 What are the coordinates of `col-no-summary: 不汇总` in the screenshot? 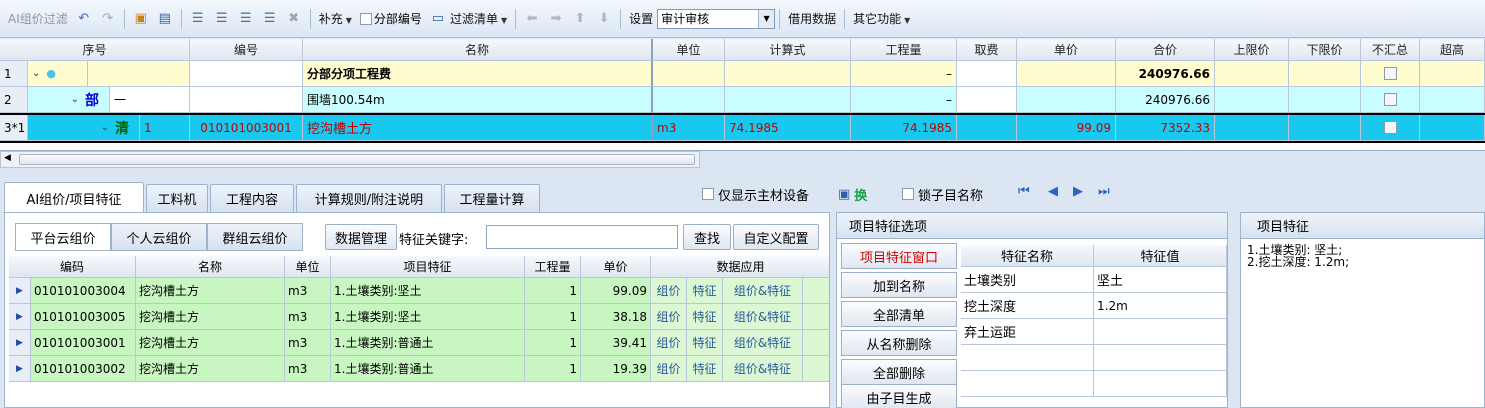 It's located at (1390, 50).